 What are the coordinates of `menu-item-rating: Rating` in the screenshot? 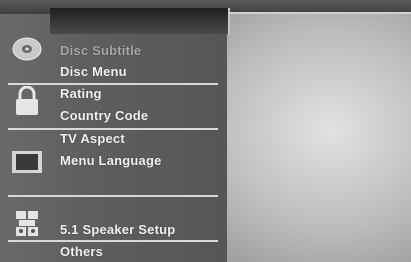 It's located at (81, 93).